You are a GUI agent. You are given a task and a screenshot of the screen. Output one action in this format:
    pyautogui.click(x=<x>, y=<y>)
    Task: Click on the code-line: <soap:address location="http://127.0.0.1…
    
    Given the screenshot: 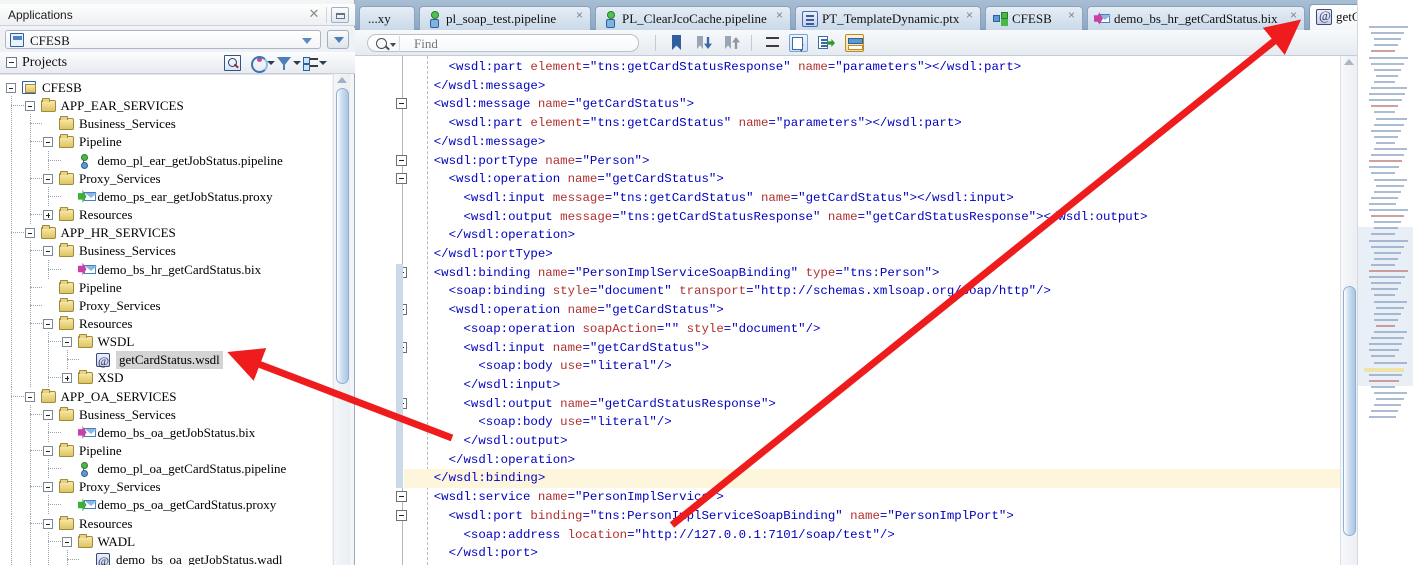 What is the action you would take?
    pyautogui.click(x=649, y=535)
    